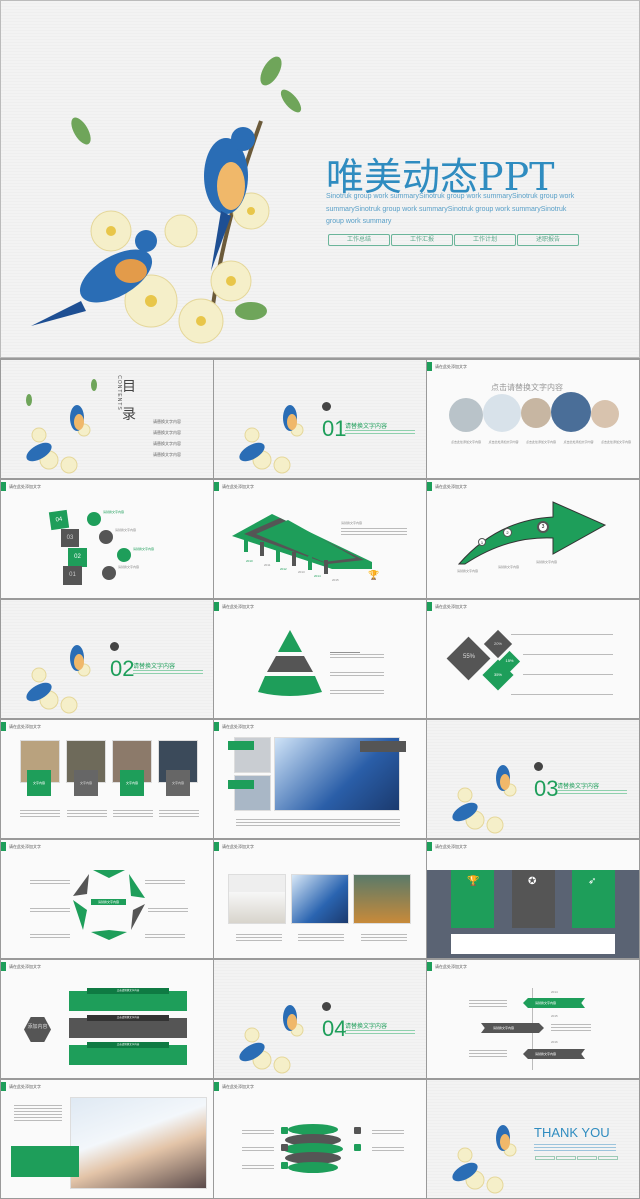  What do you see at coordinates (37, 1029) in the screenshot?
I see `hex-label: 添加内容` at bounding box center [37, 1029].